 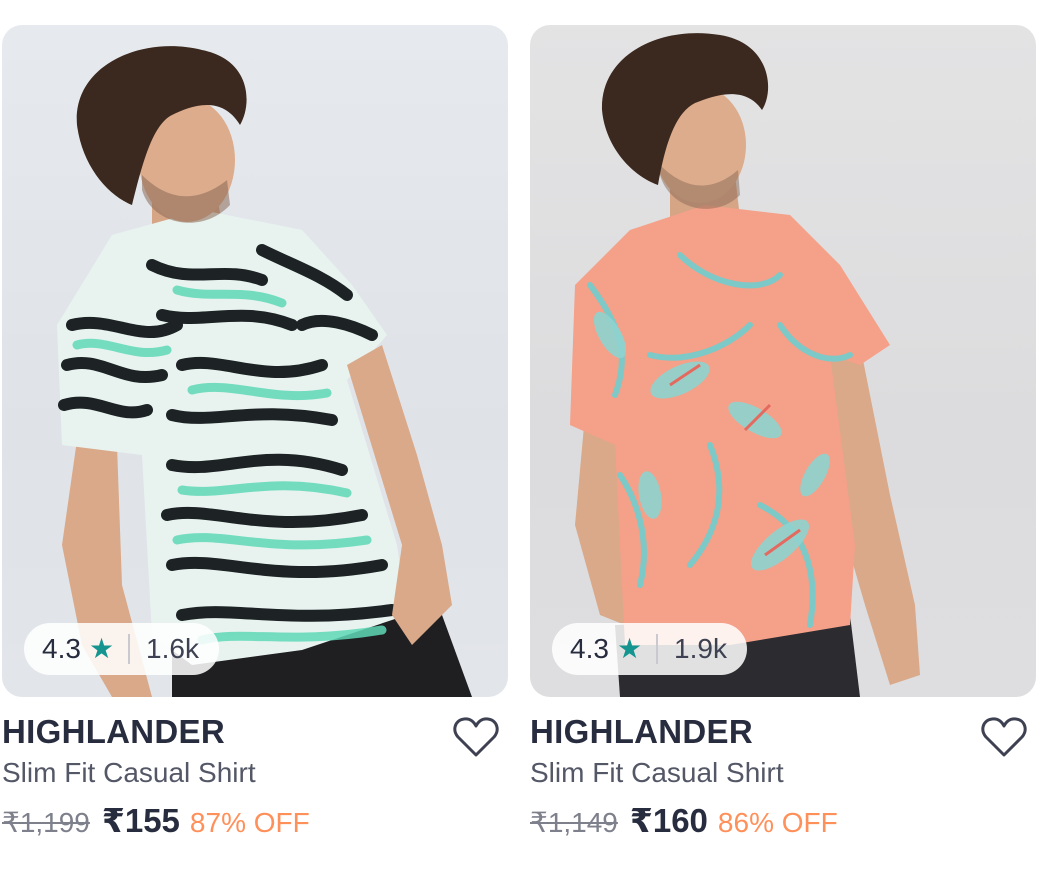 I want to click on selling-price: ₹155, so click(x=140, y=820).